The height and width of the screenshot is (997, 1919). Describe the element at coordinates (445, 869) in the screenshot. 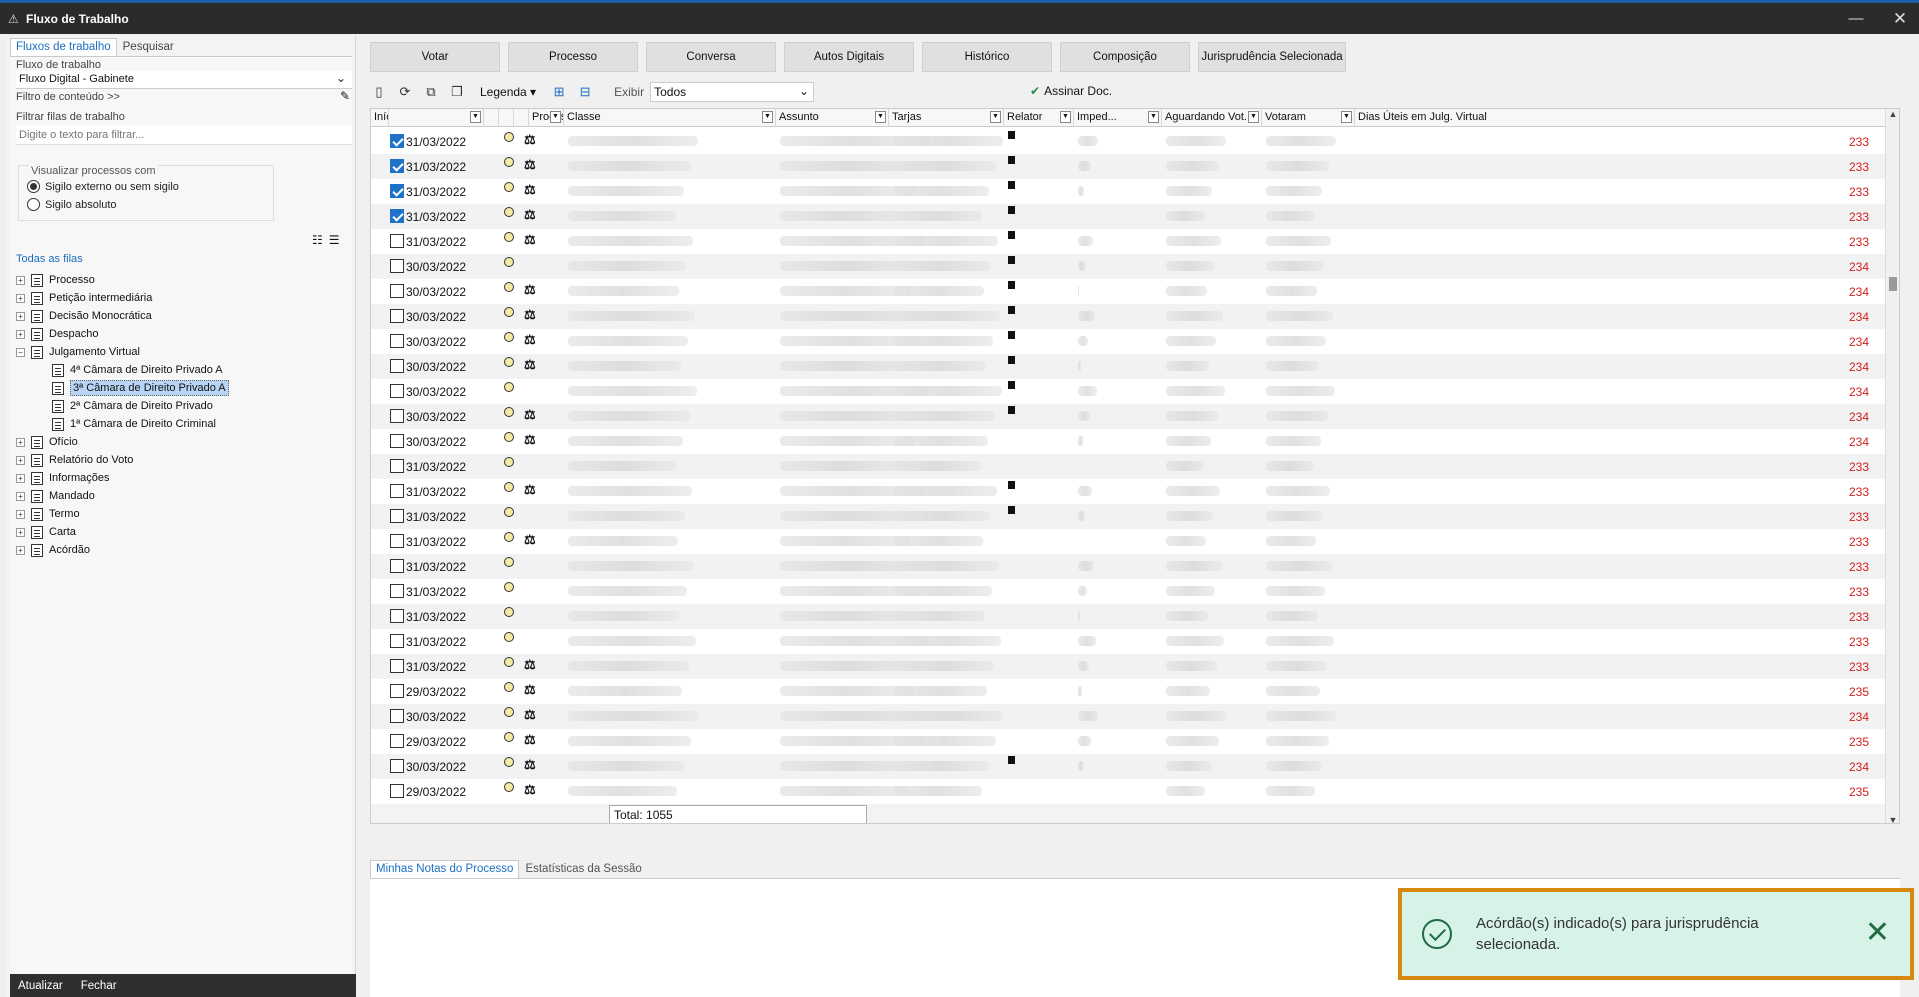

I see `tab-minhas-notas: Minhas Notas do Processo` at that location.